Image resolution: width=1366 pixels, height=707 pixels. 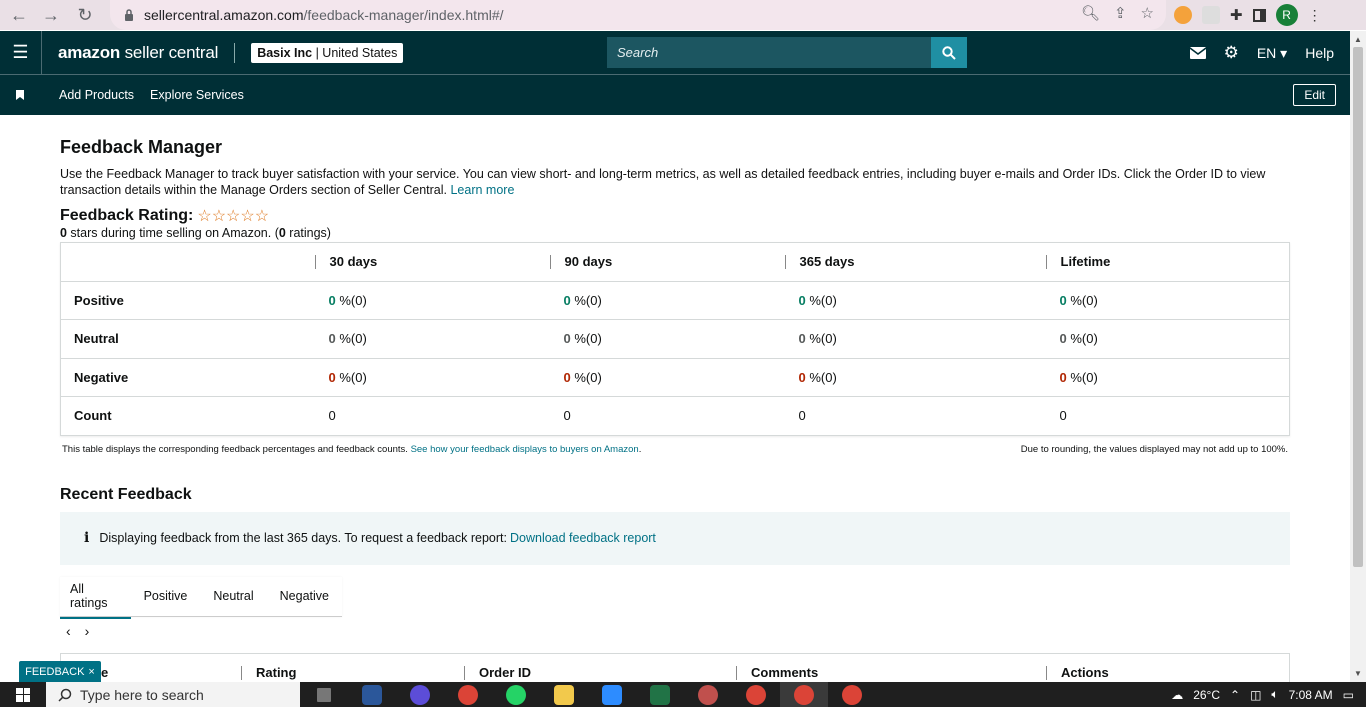 What do you see at coordinates (68, 631) in the screenshot?
I see `chevron-left-icon: ‹` at bounding box center [68, 631].